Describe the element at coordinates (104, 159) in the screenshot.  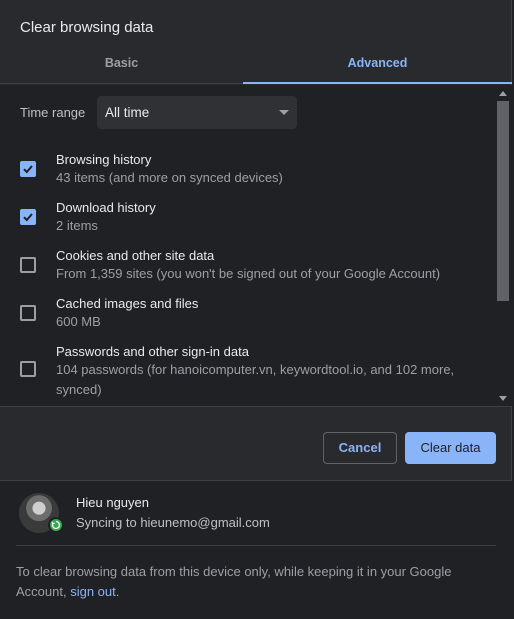
I see `option-title: Browsing history` at that location.